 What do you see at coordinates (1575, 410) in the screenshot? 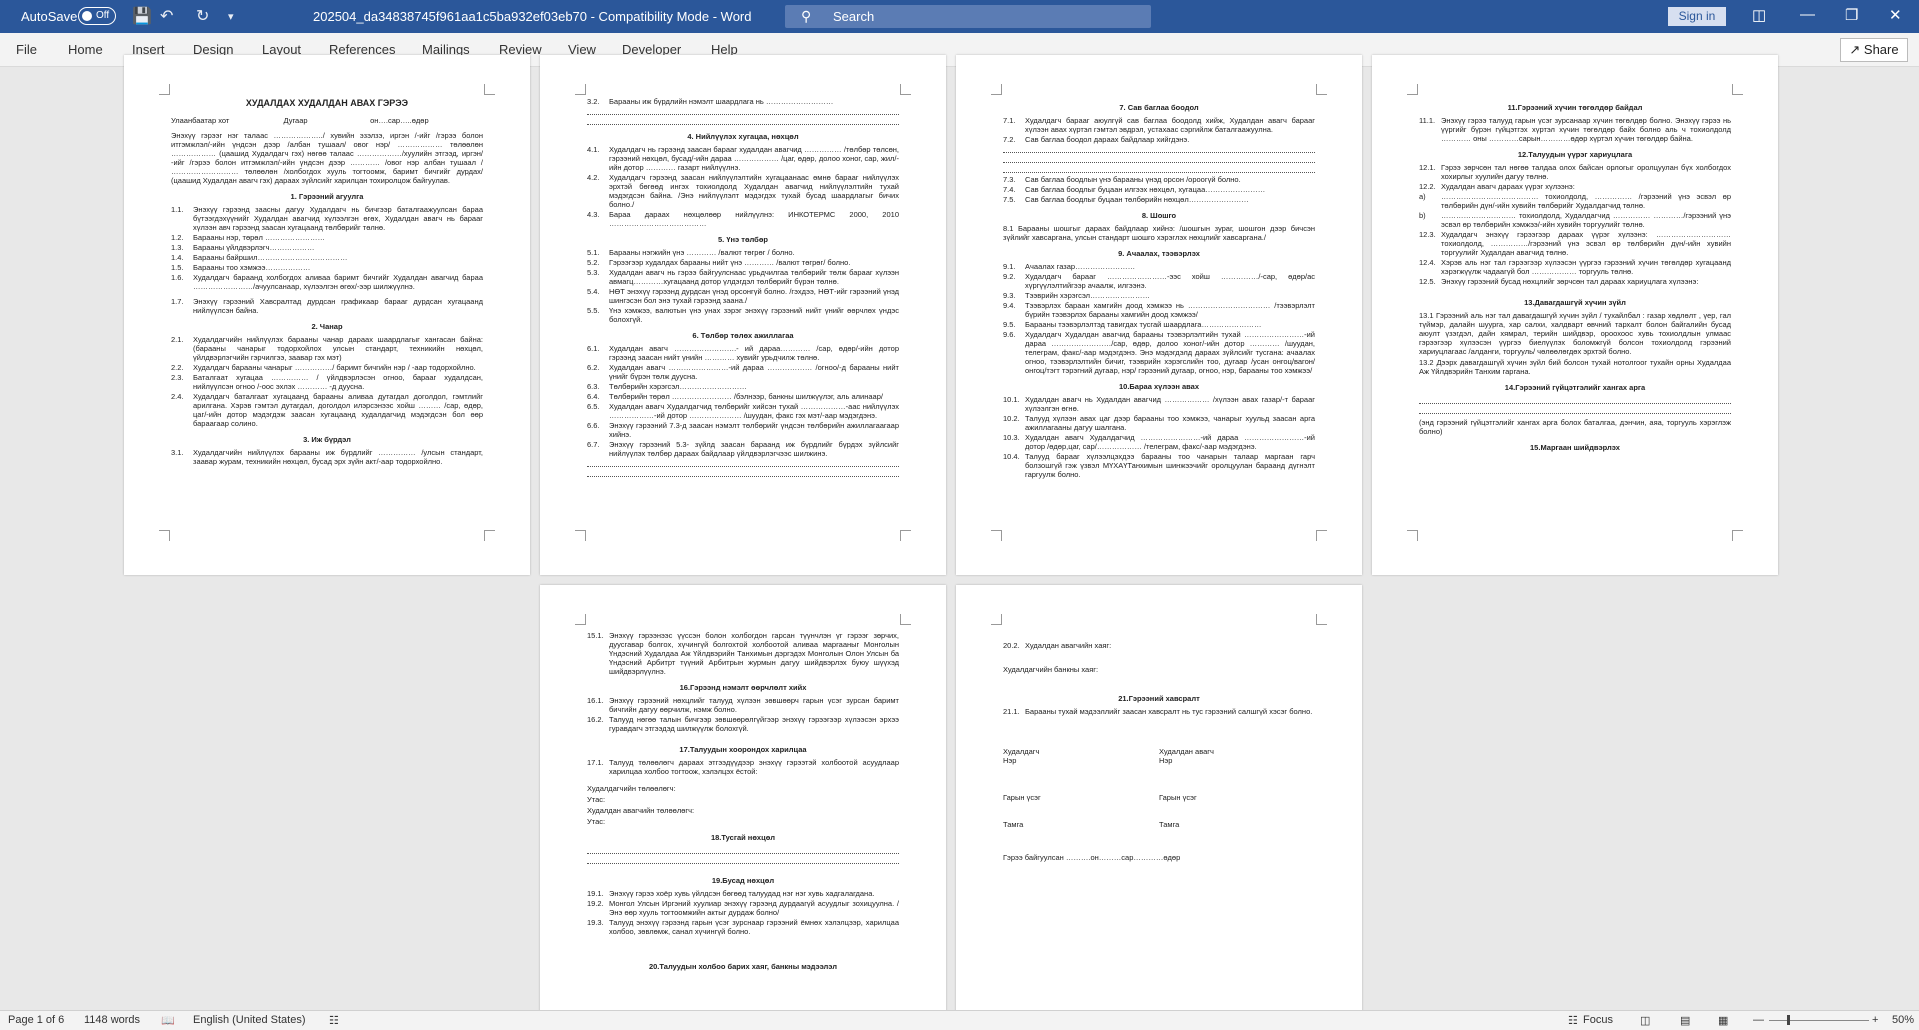
I see `blank-line` at bounding box center [1575, 410].